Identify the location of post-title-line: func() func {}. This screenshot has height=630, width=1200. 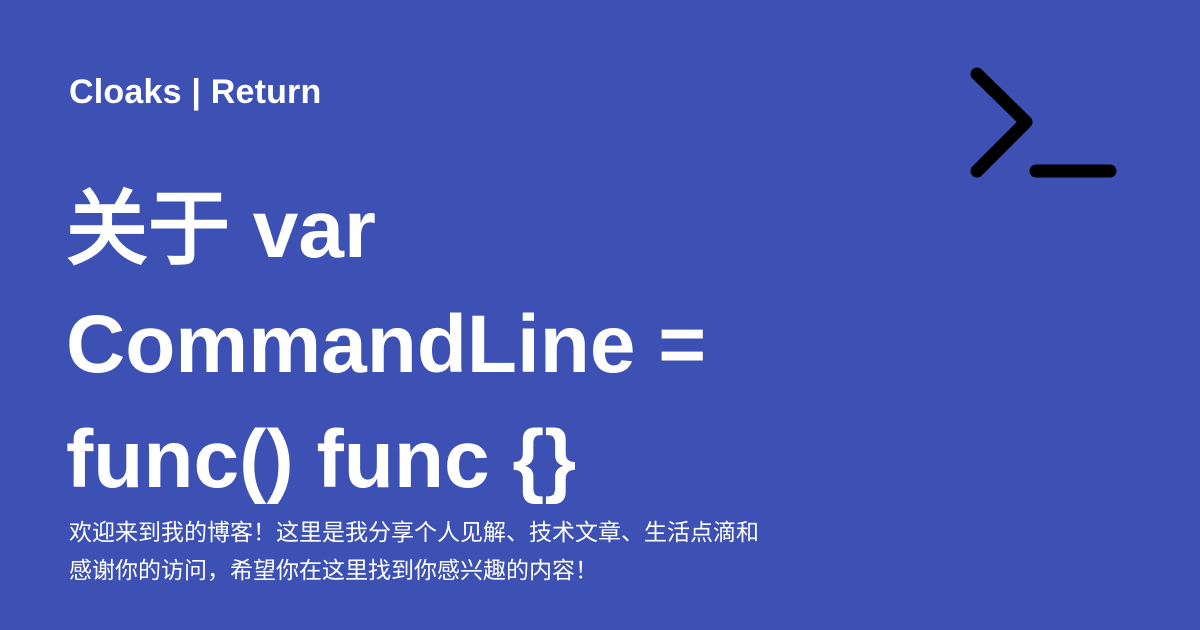
(321, 459).